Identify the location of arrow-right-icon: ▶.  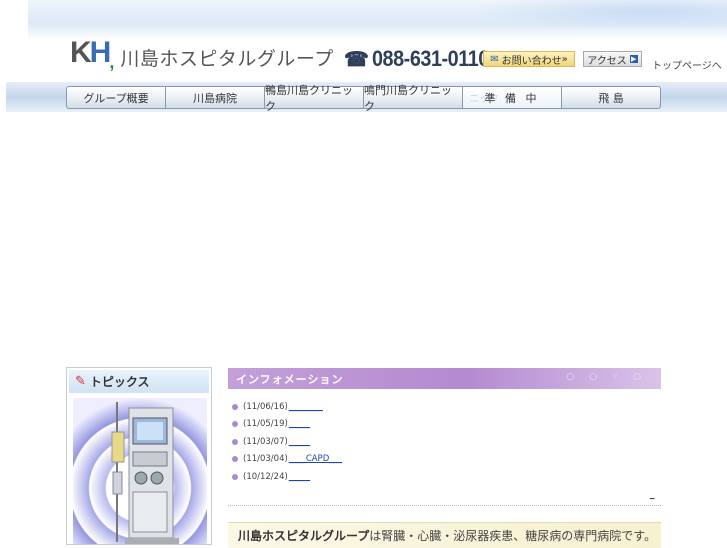
(633, 59).